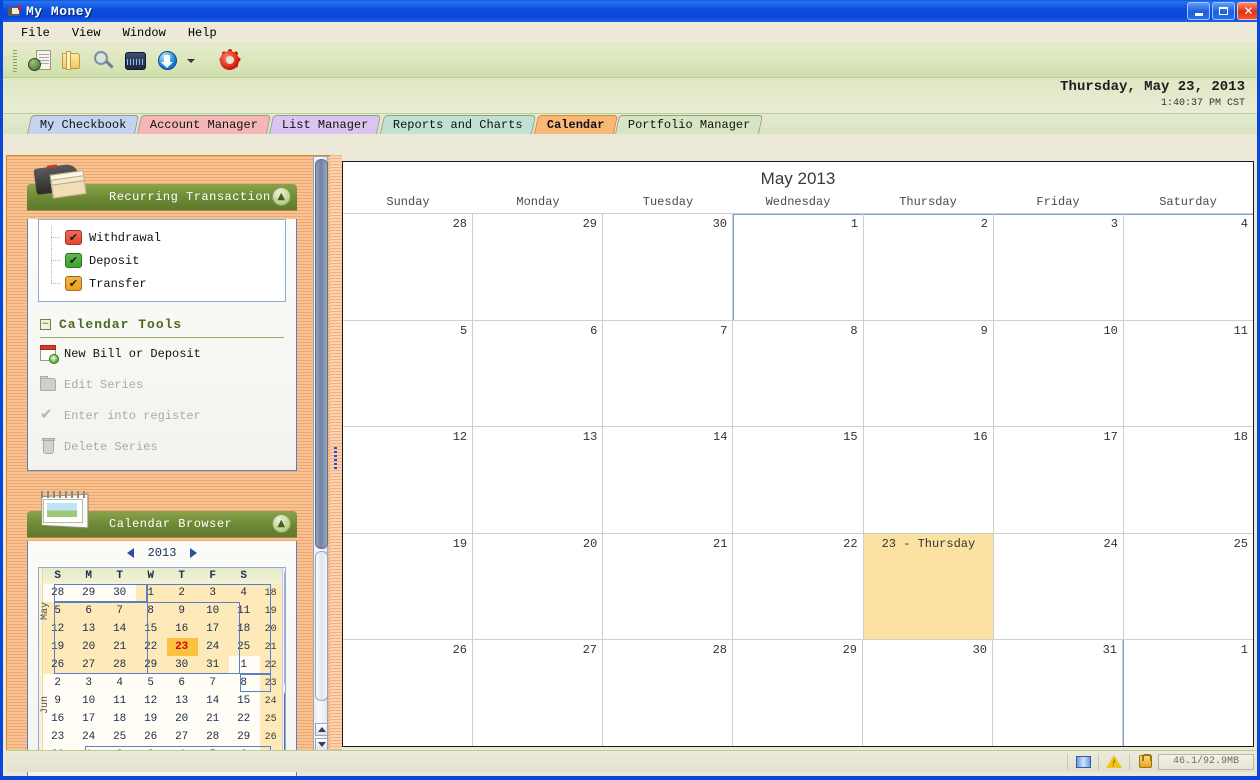 This screenshot has height=780, width=1260. What do you see at coordinates (191, 61) in the screenshot?
I see `download-dropdown-button` at bounding box center [191, 61].